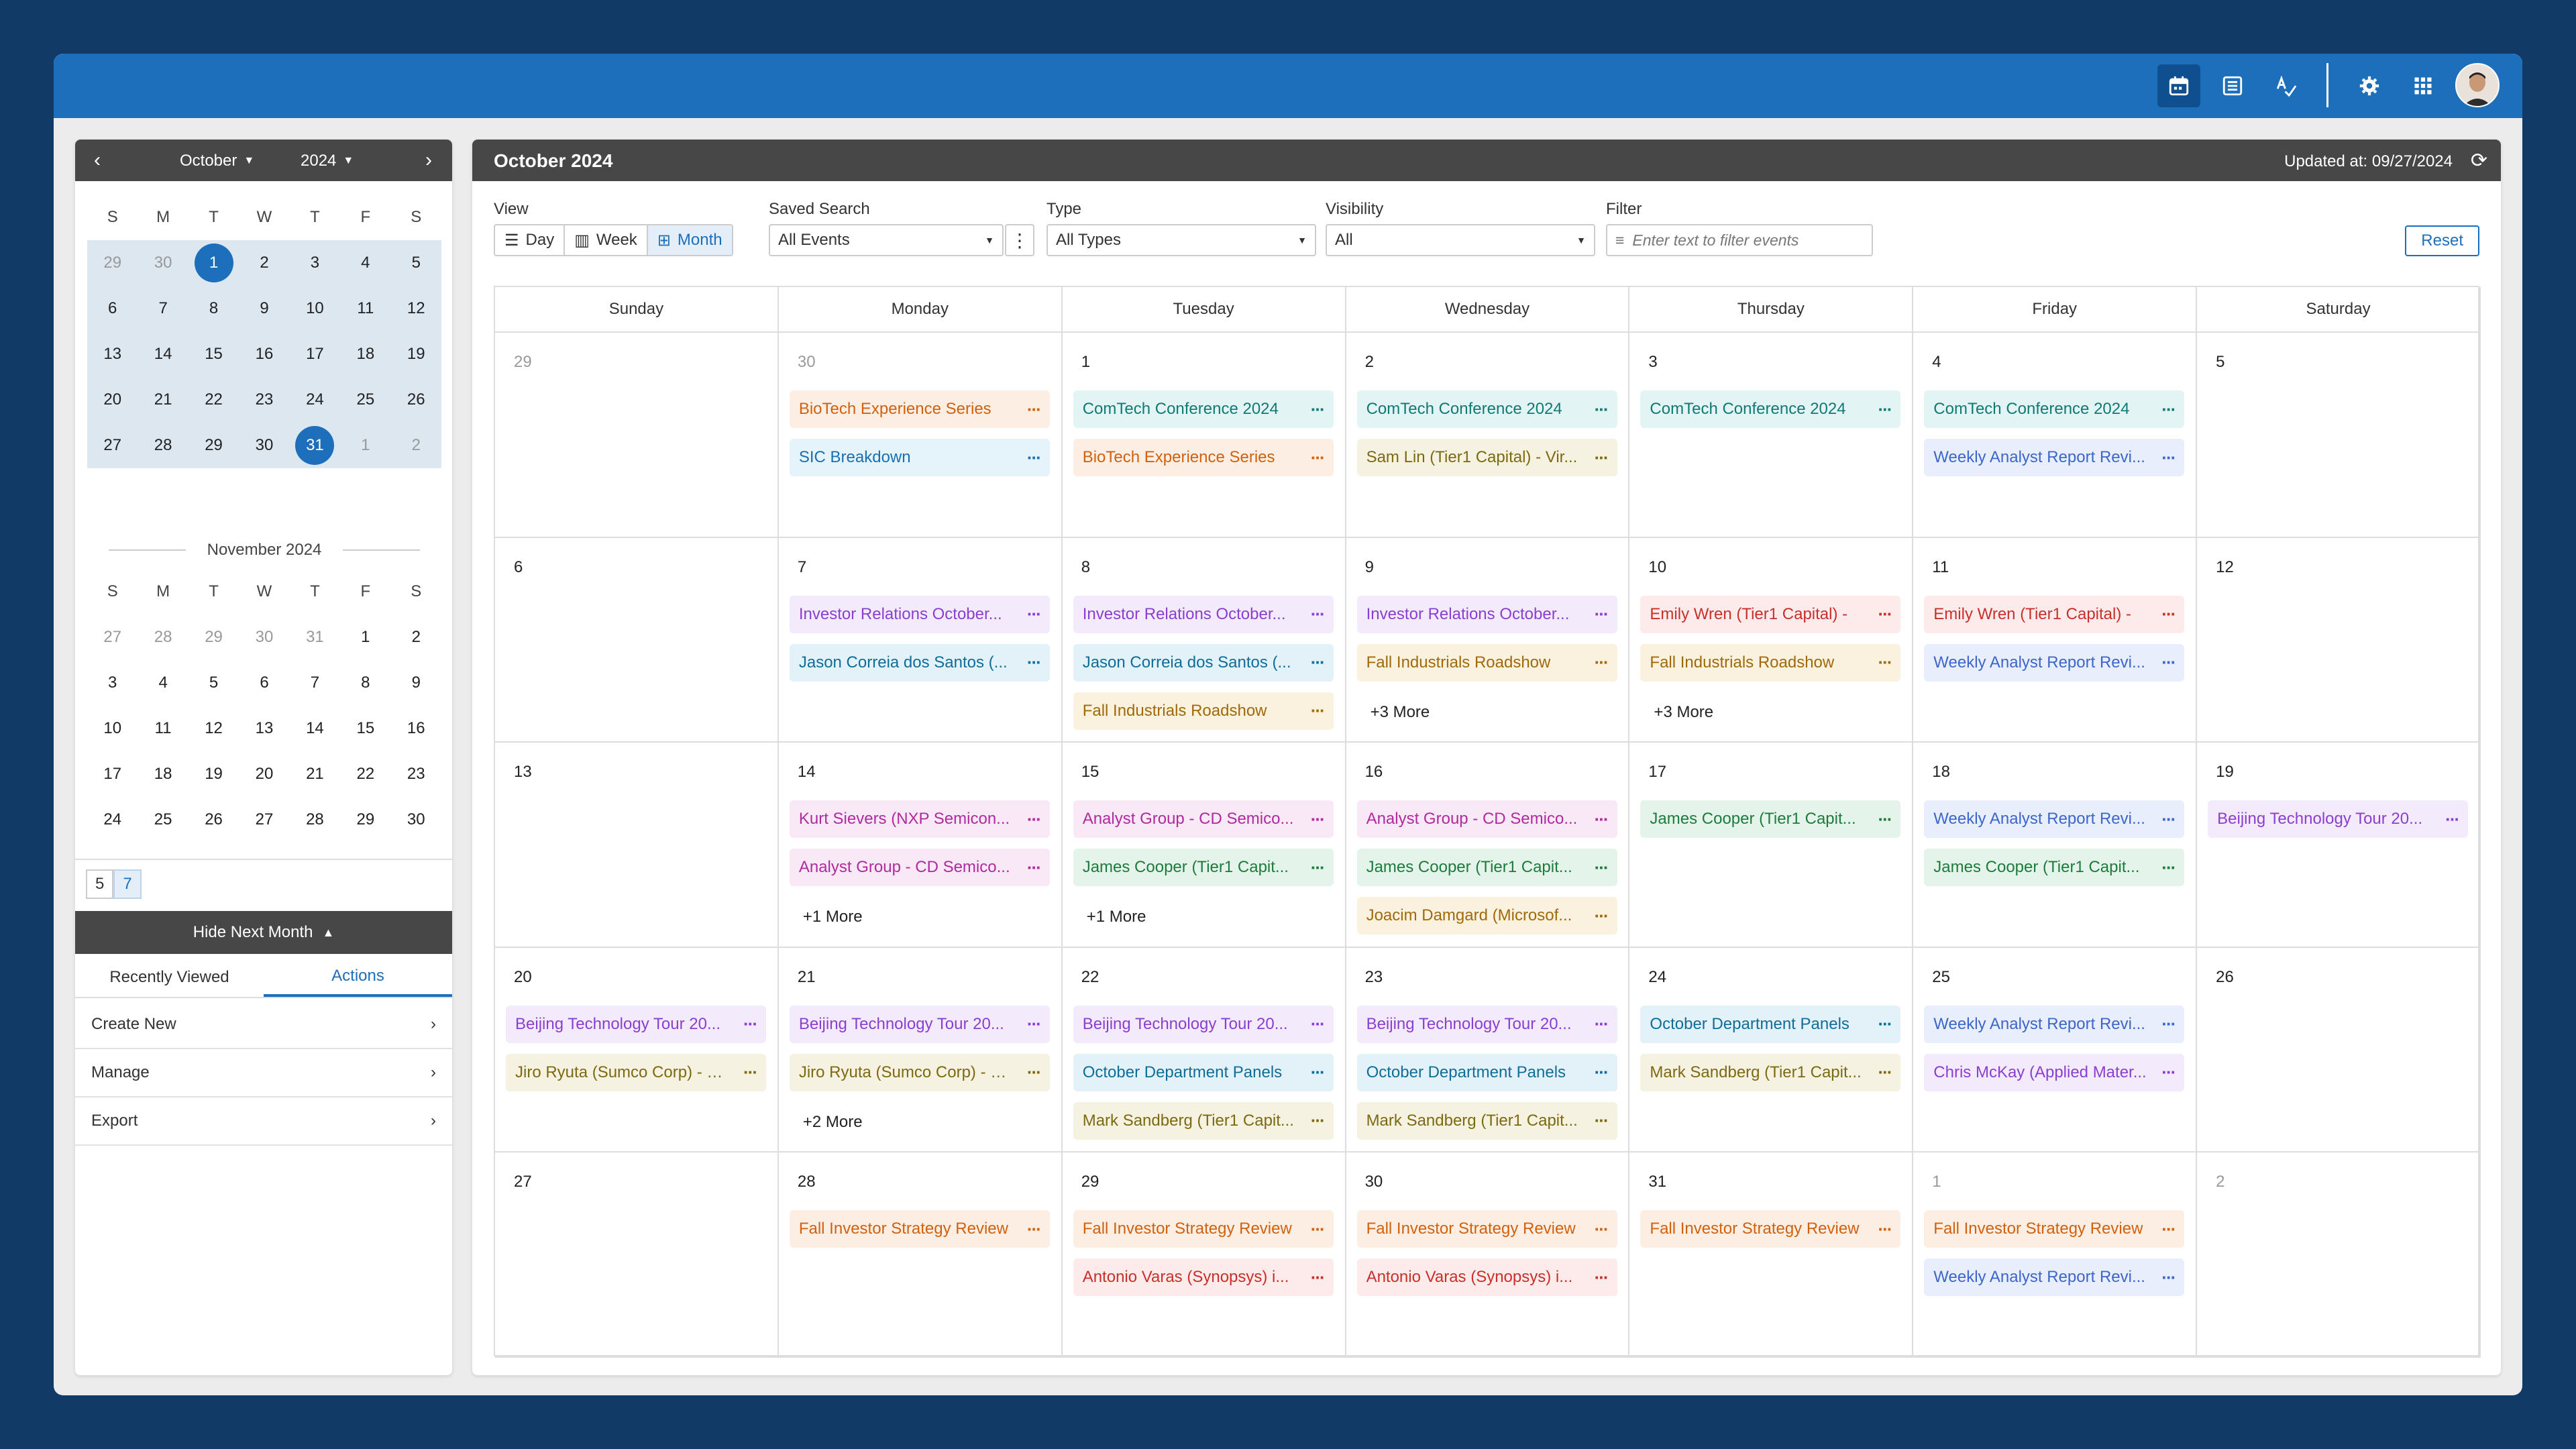  Describe the element at coordinates (315, 820) in the screenshot. I see `minical-day: 28` at that location.